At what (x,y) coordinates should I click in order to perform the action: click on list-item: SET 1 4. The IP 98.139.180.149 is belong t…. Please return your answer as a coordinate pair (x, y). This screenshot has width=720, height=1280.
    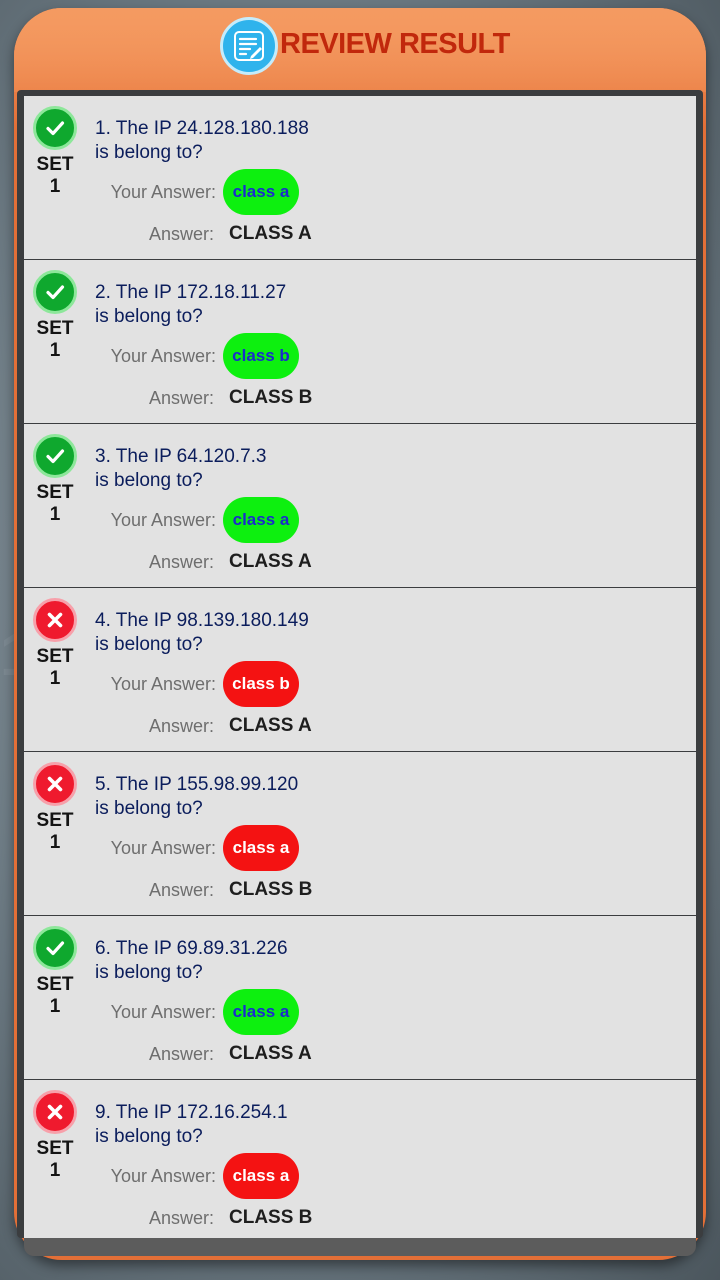
    Looking at the image, I should click on (360, 670).